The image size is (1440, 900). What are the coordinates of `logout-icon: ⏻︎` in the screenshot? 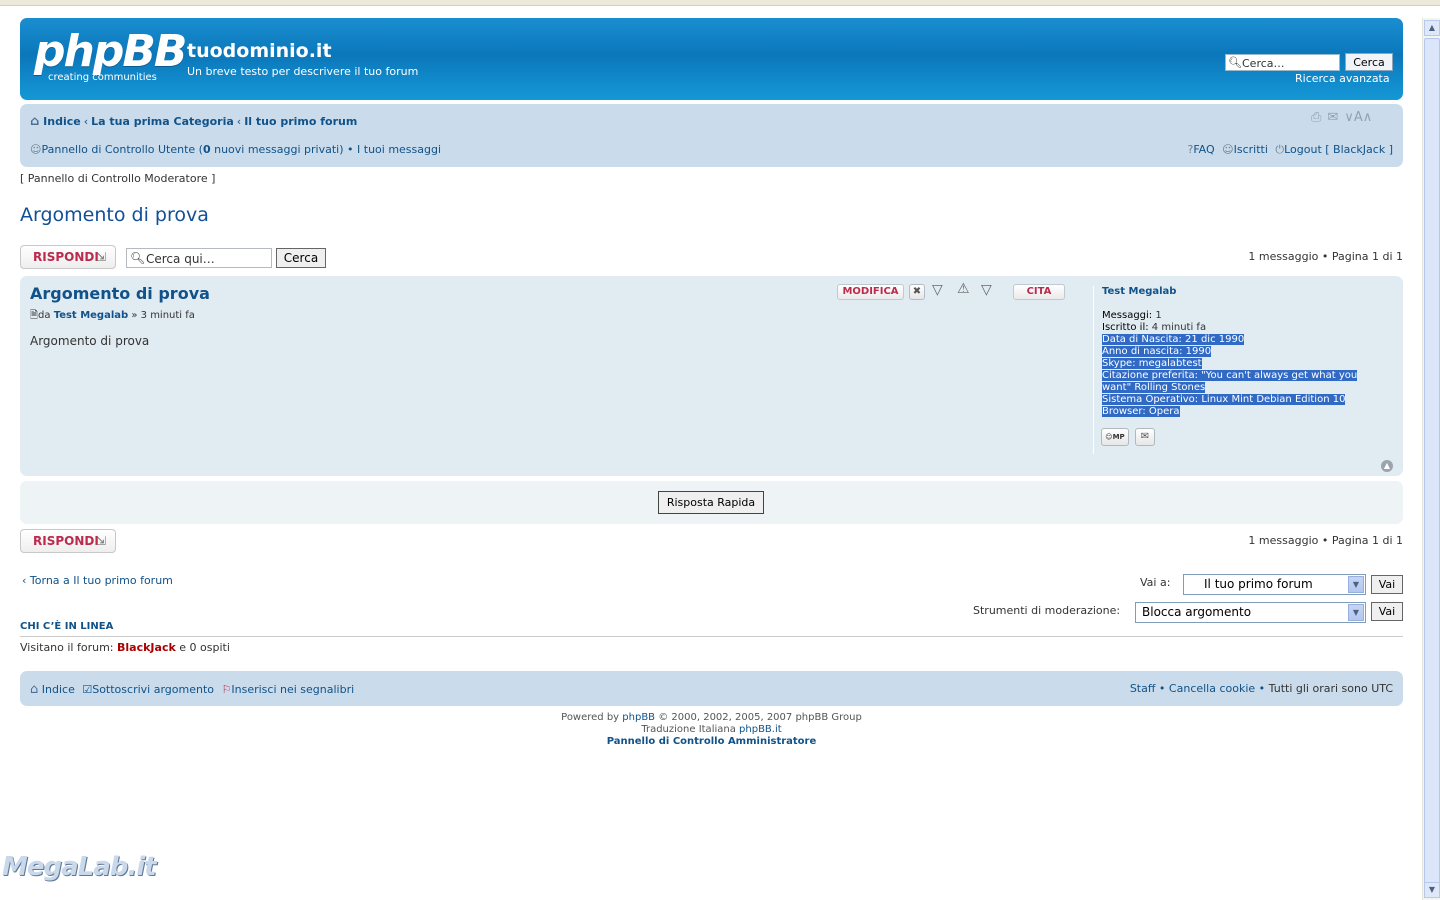 It's located at (1280, 149).